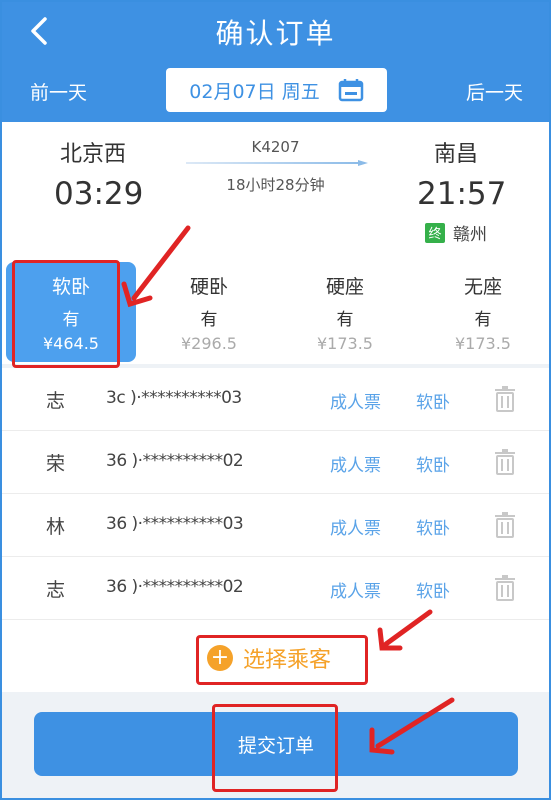  Describe the element at coordinates (275, 399) in the screenshot. I see `passenger-row: 志 3c )·**********03 成人票 软卧` at that location.